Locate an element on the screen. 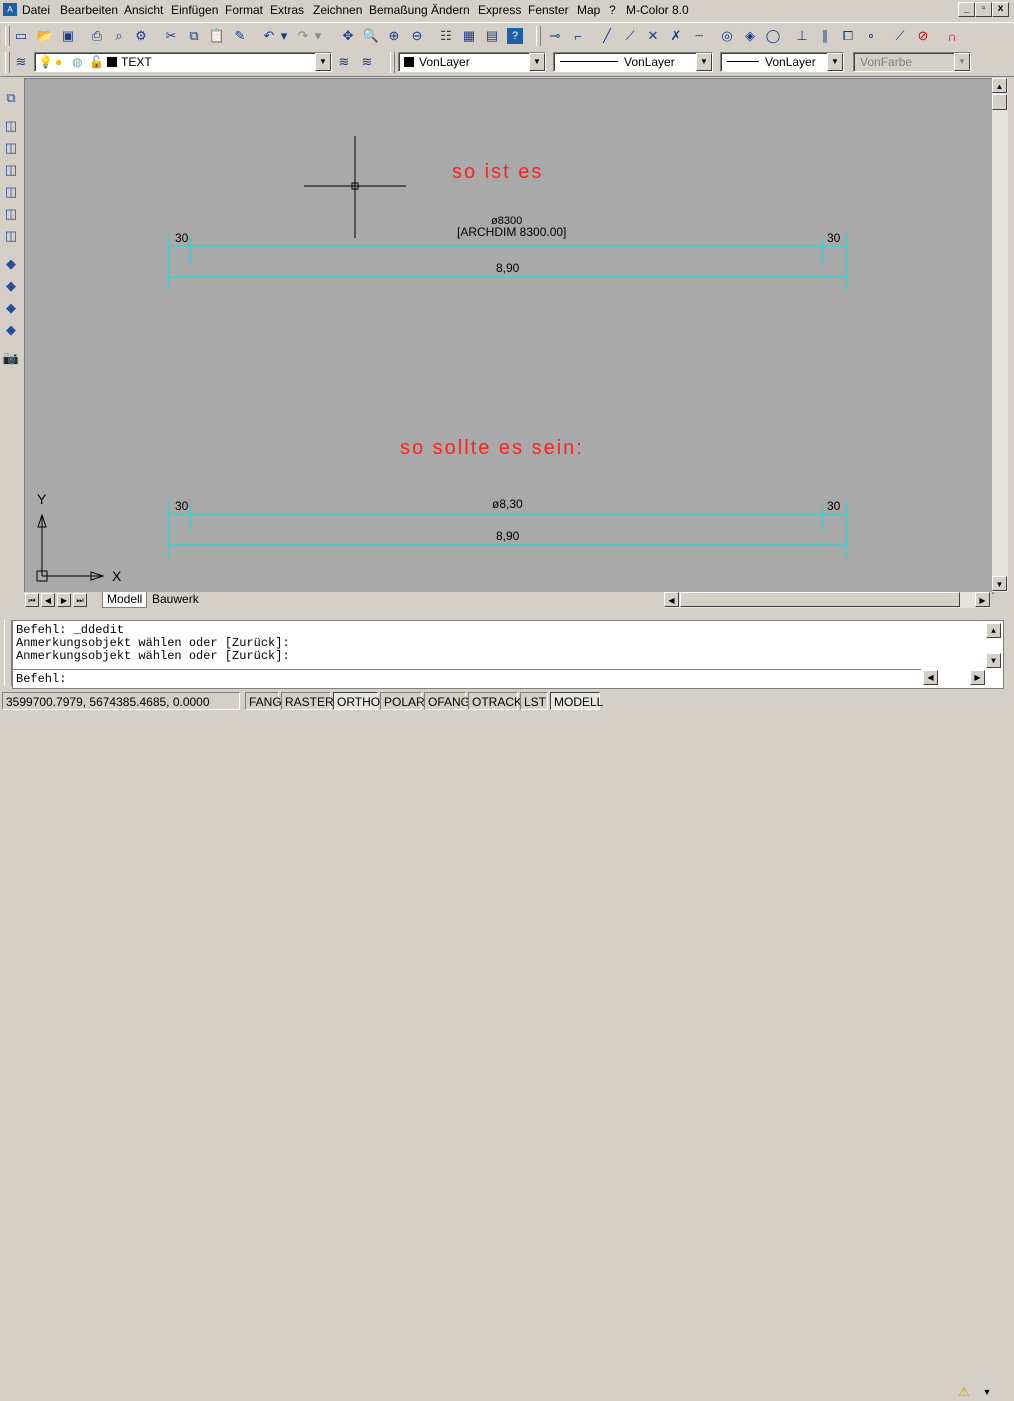 This screenshot has width=1014, height=1401. snap-nearest-icon: ⟋ is located at coordinates (900, 36).